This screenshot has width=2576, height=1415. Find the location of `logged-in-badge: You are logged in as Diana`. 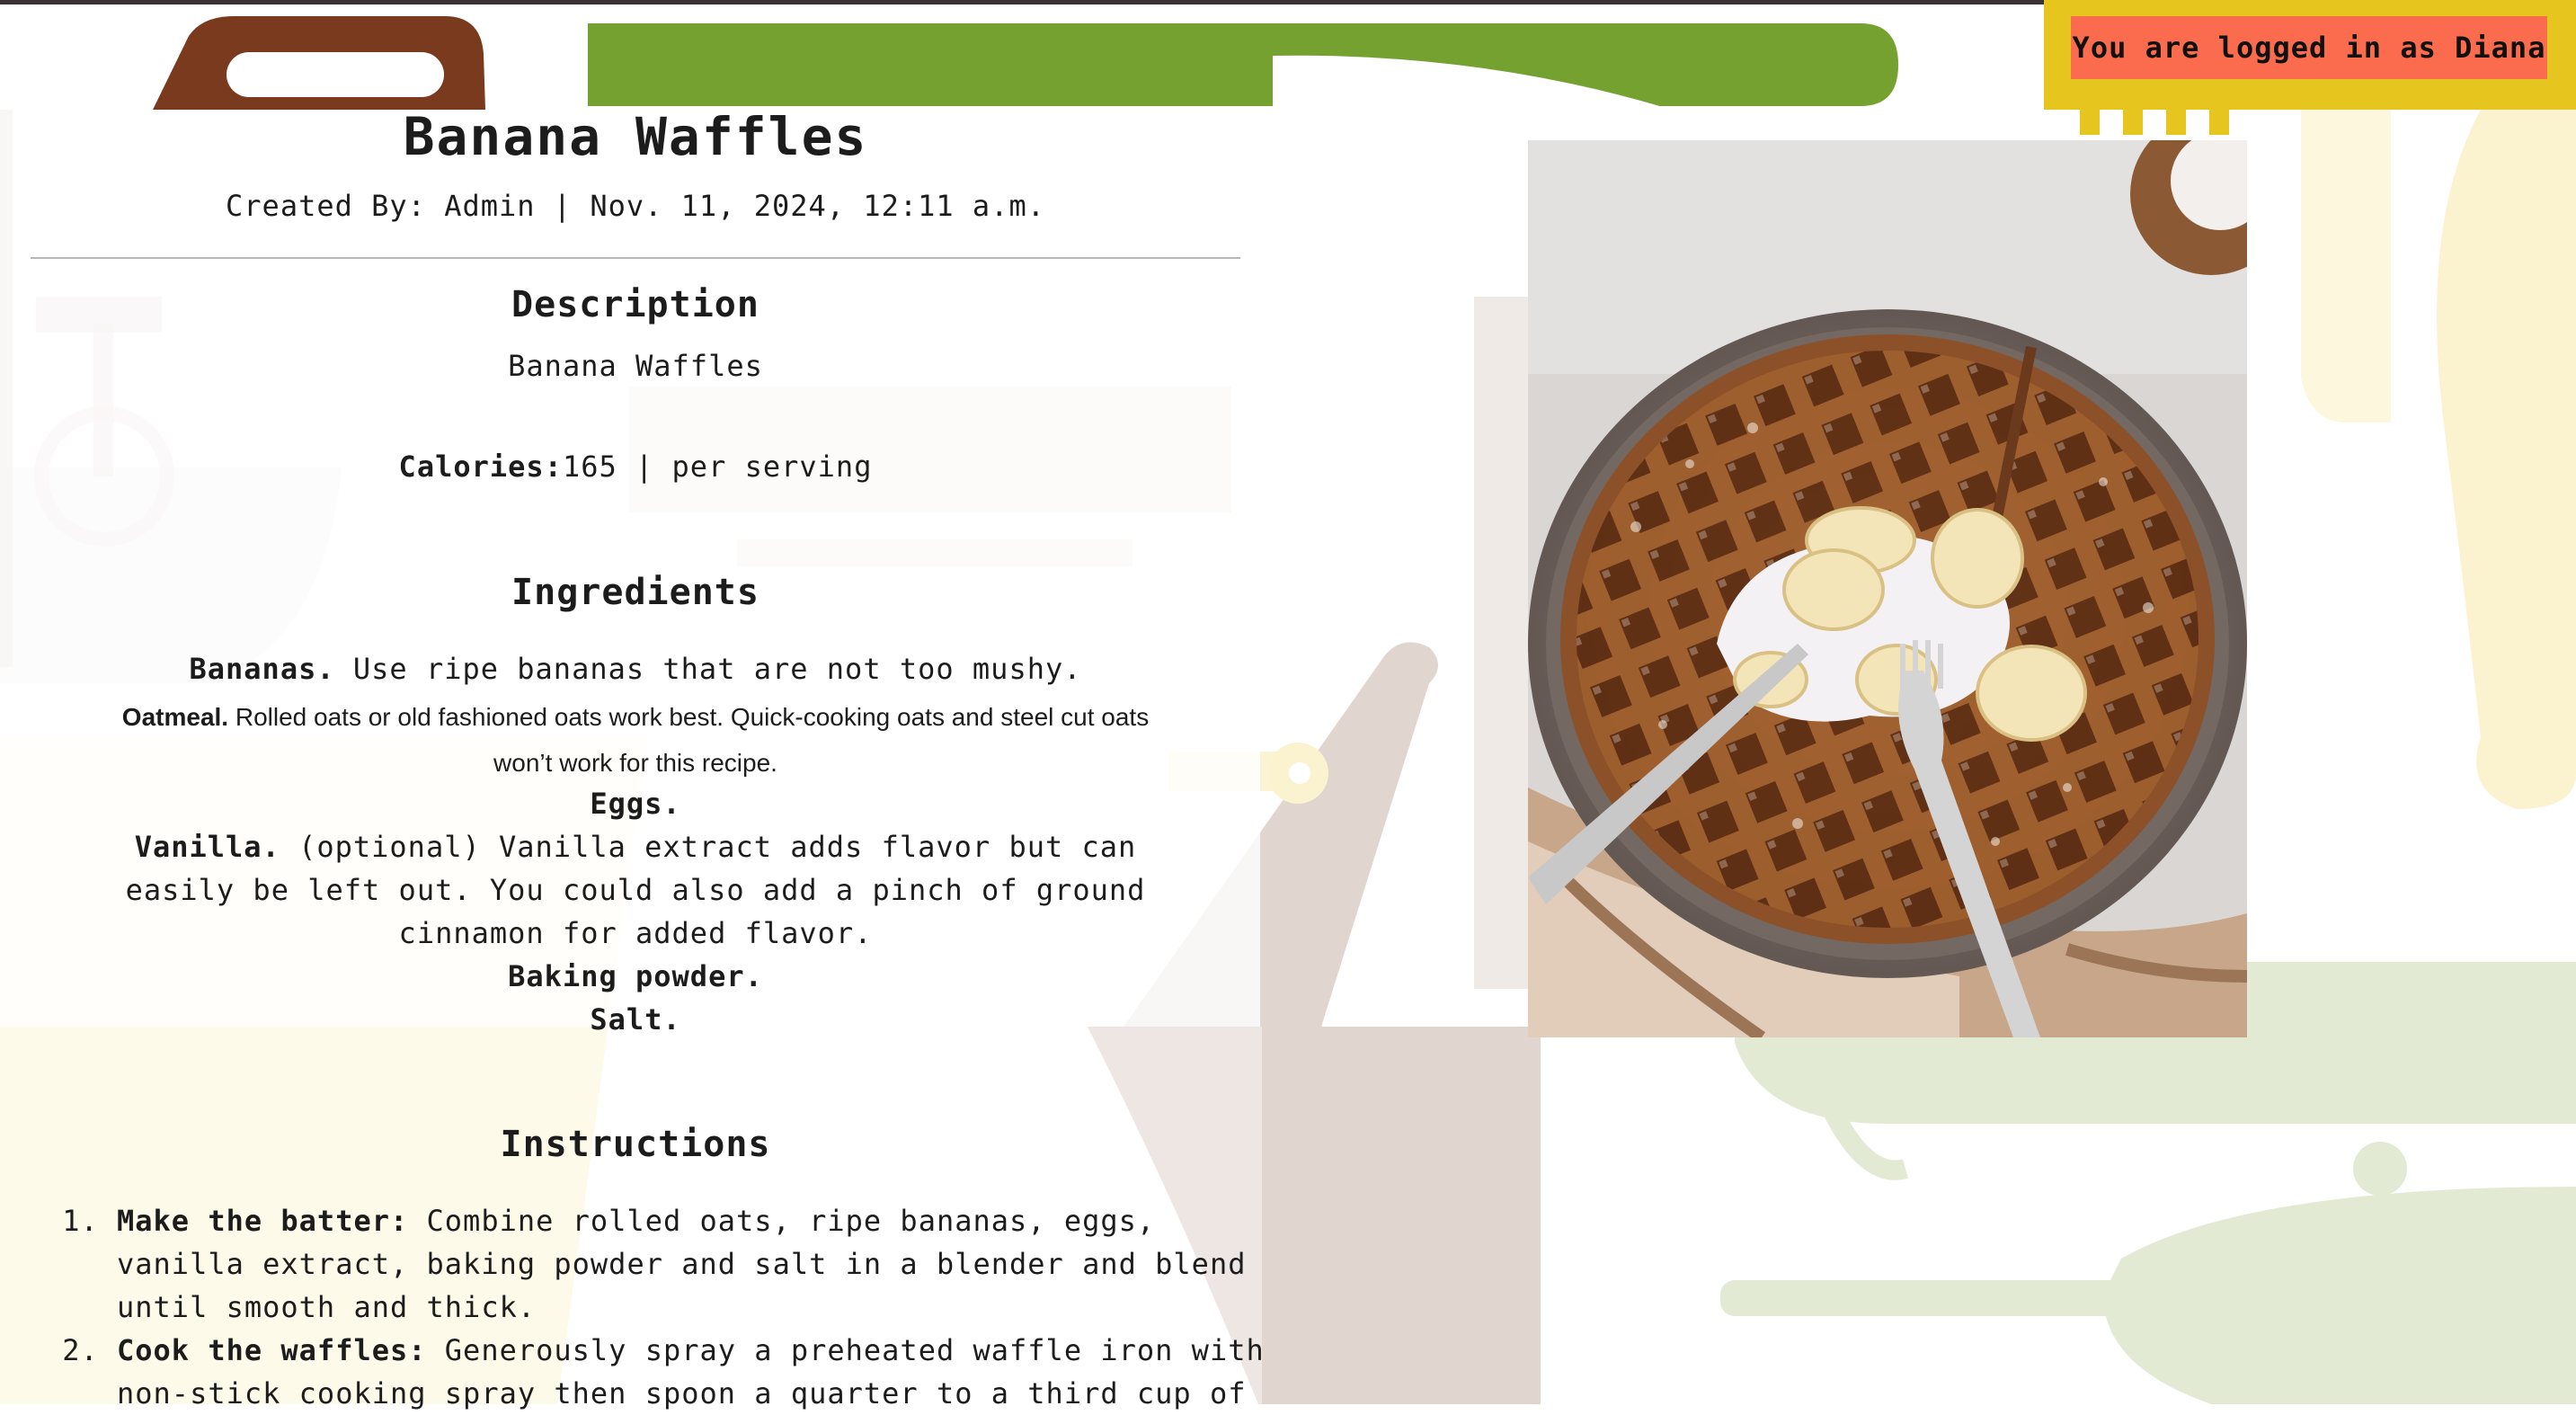

logged-in-badge: You are logged in as Diana is located at coordinates (2309, 47).